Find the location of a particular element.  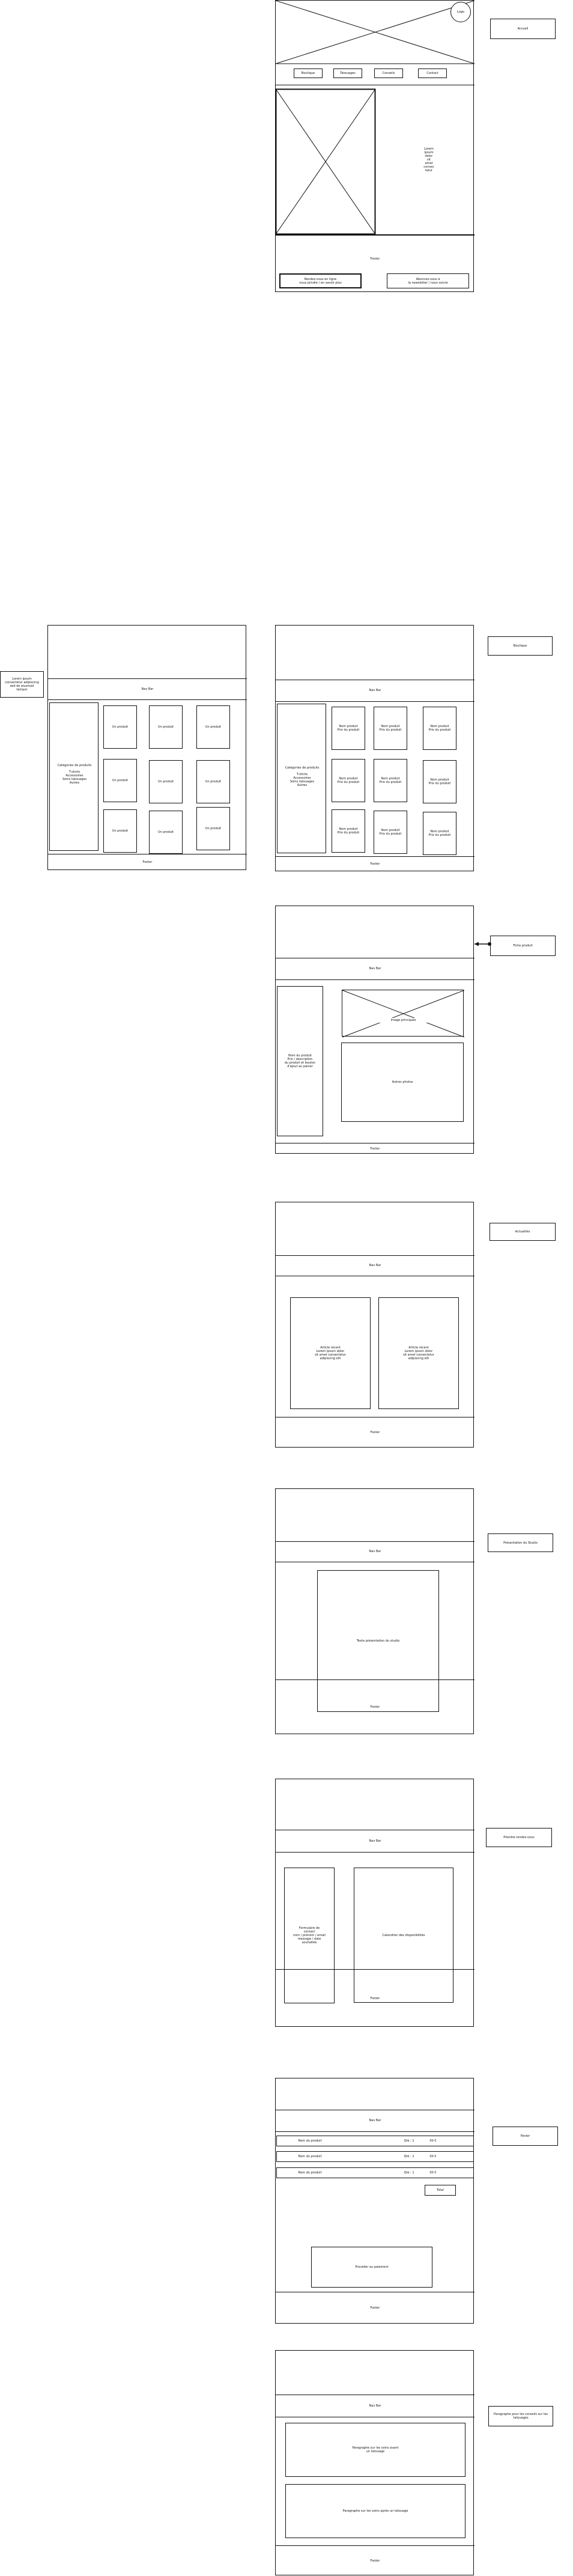

header-image-placeholder is located at coordinates (375, 32).